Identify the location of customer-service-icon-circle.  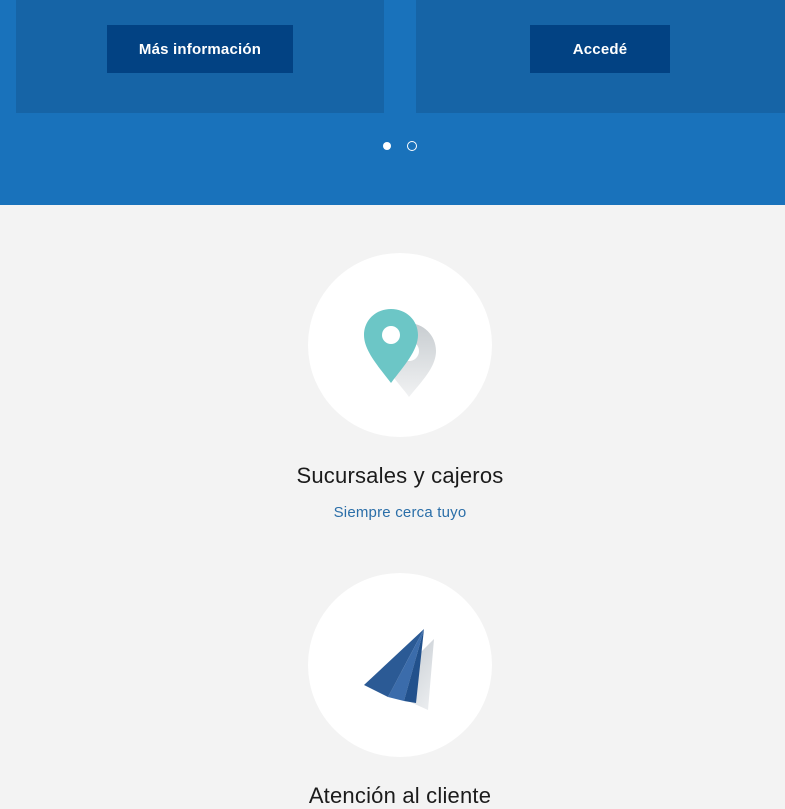
(400, 665).